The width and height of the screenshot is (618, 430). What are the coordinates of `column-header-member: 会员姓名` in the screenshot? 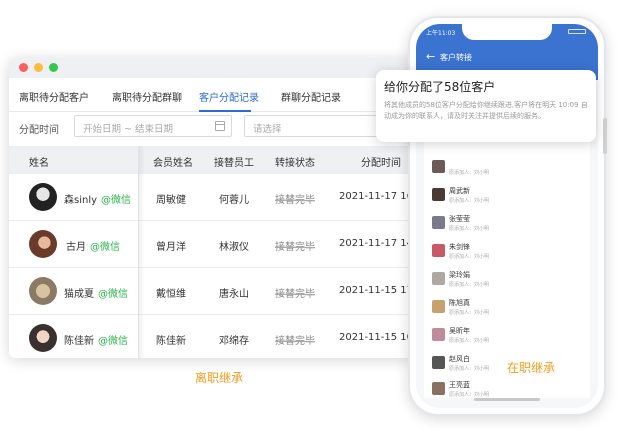 It's located at (173, 163).